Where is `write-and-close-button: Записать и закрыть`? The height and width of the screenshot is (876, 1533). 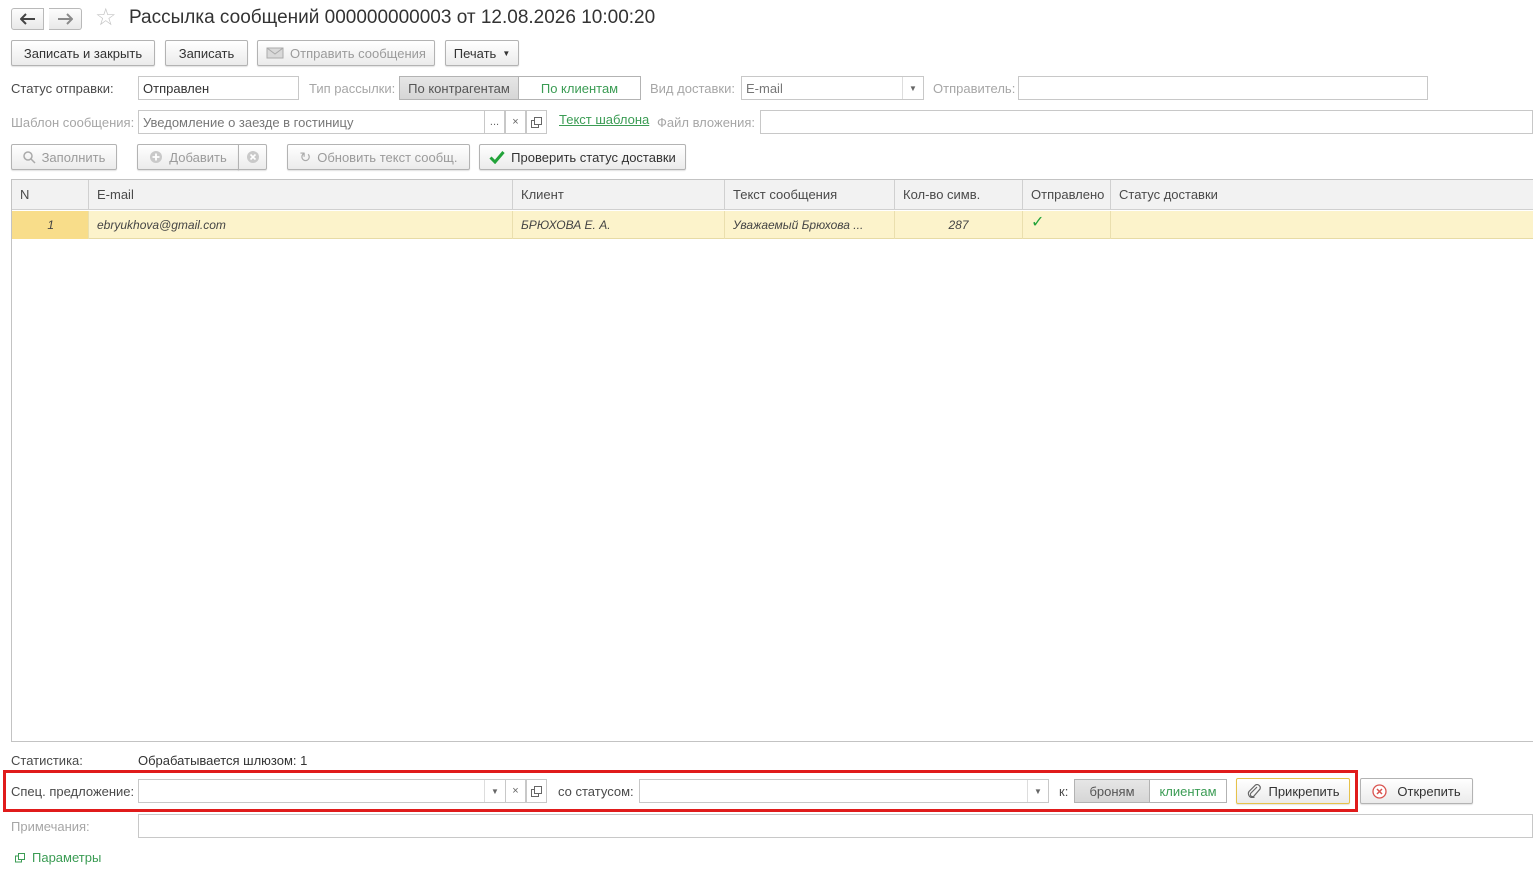 write-and-close-button: Записать и закрыть is located at coordinates (83, 53).